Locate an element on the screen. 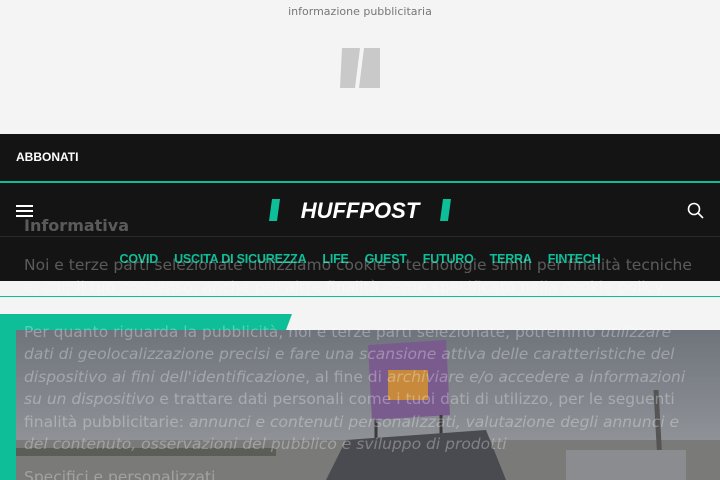 This screenshot has width=720, height=480. nav-item-terra: TERRA is located at coordinates (511, 259).